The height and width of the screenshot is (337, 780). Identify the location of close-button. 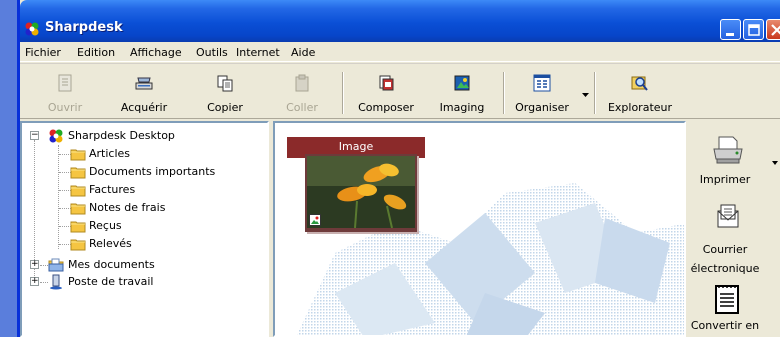
(773, 29).